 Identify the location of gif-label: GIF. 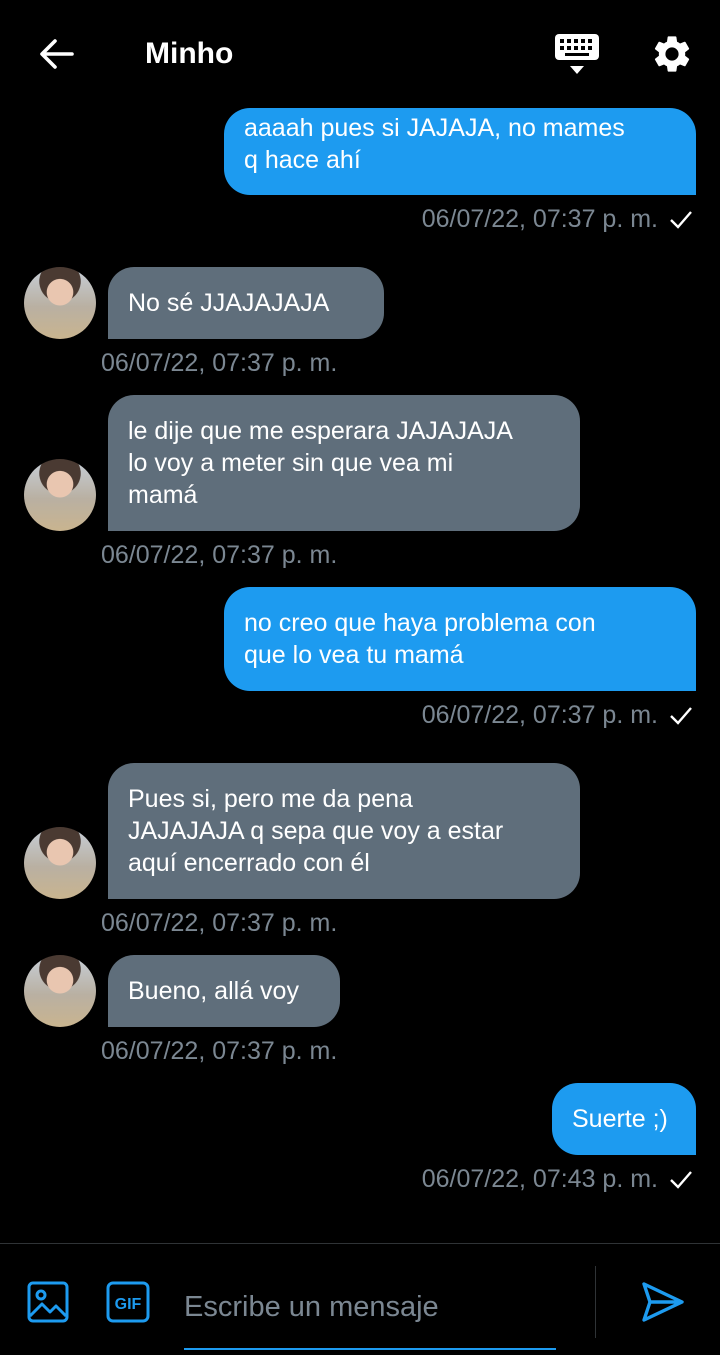
(128, 1304).